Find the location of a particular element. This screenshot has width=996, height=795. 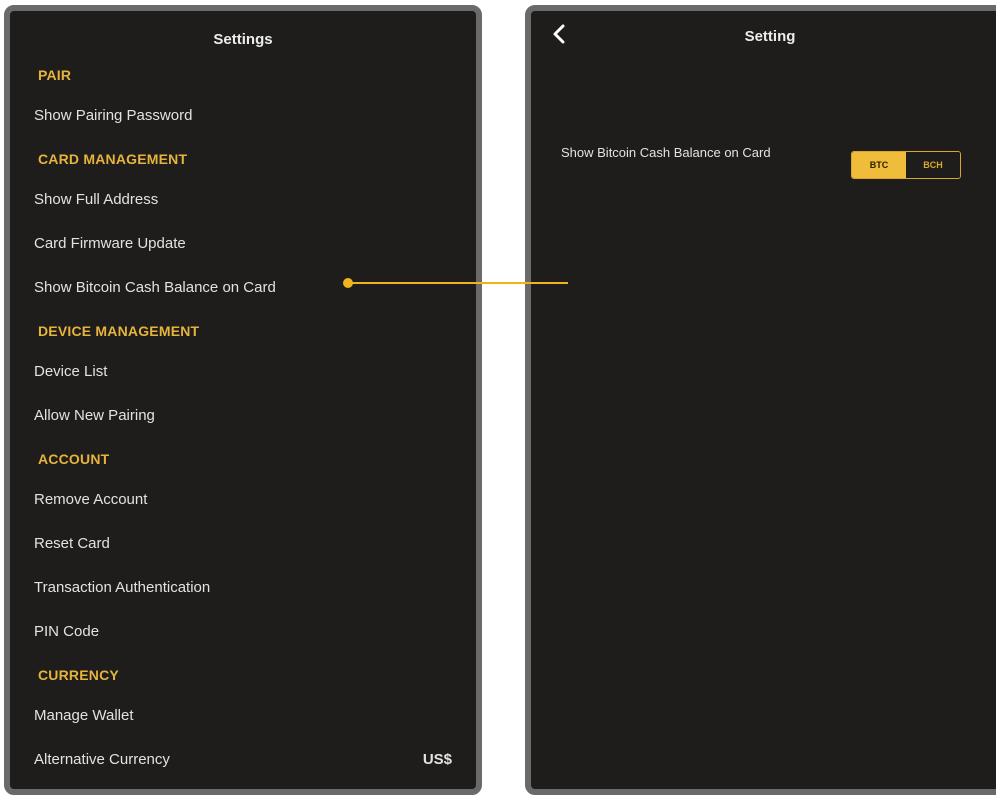

currency-value: US$ is located at coordinates (437, 759).